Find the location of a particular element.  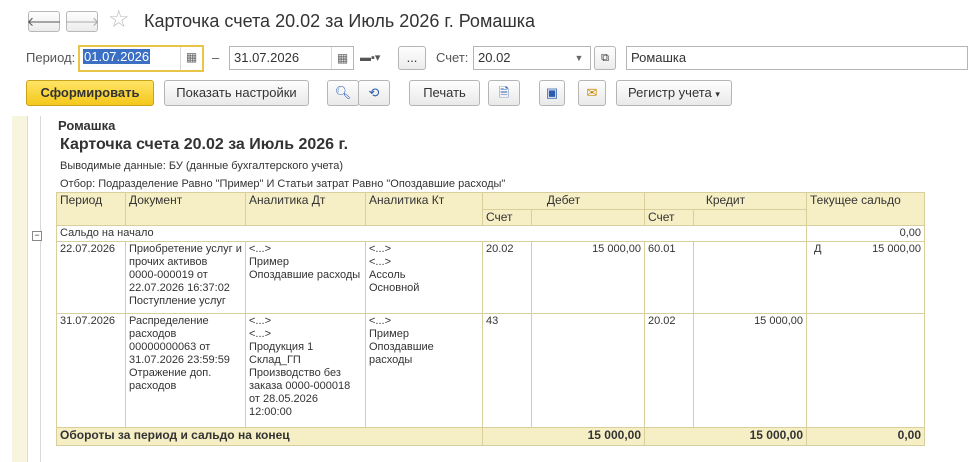

row-analytics-dt: <...> Пример Опоздавшие расходы is located at coordinates (305, 277).